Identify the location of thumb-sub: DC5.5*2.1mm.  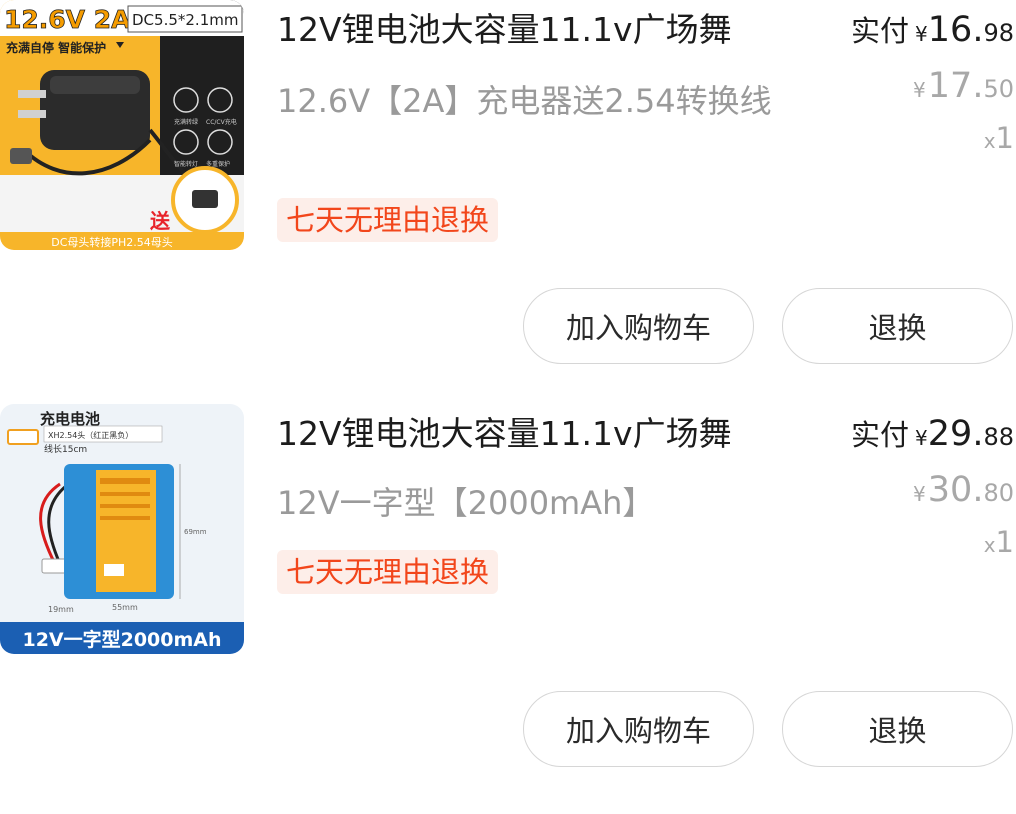
(185, 20).